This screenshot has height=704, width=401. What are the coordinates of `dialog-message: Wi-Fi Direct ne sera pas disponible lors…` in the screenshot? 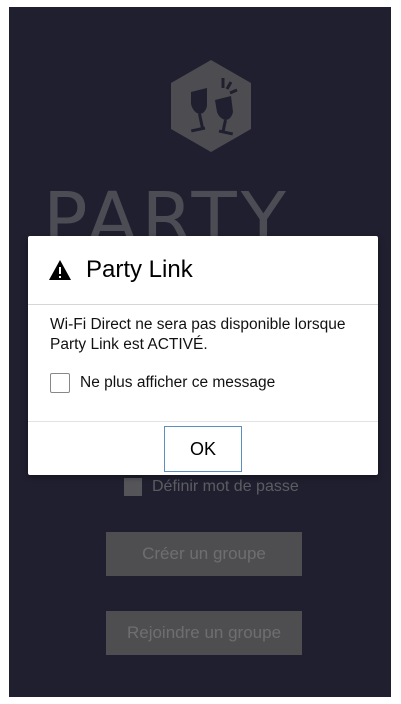 It's located at (198, 334).